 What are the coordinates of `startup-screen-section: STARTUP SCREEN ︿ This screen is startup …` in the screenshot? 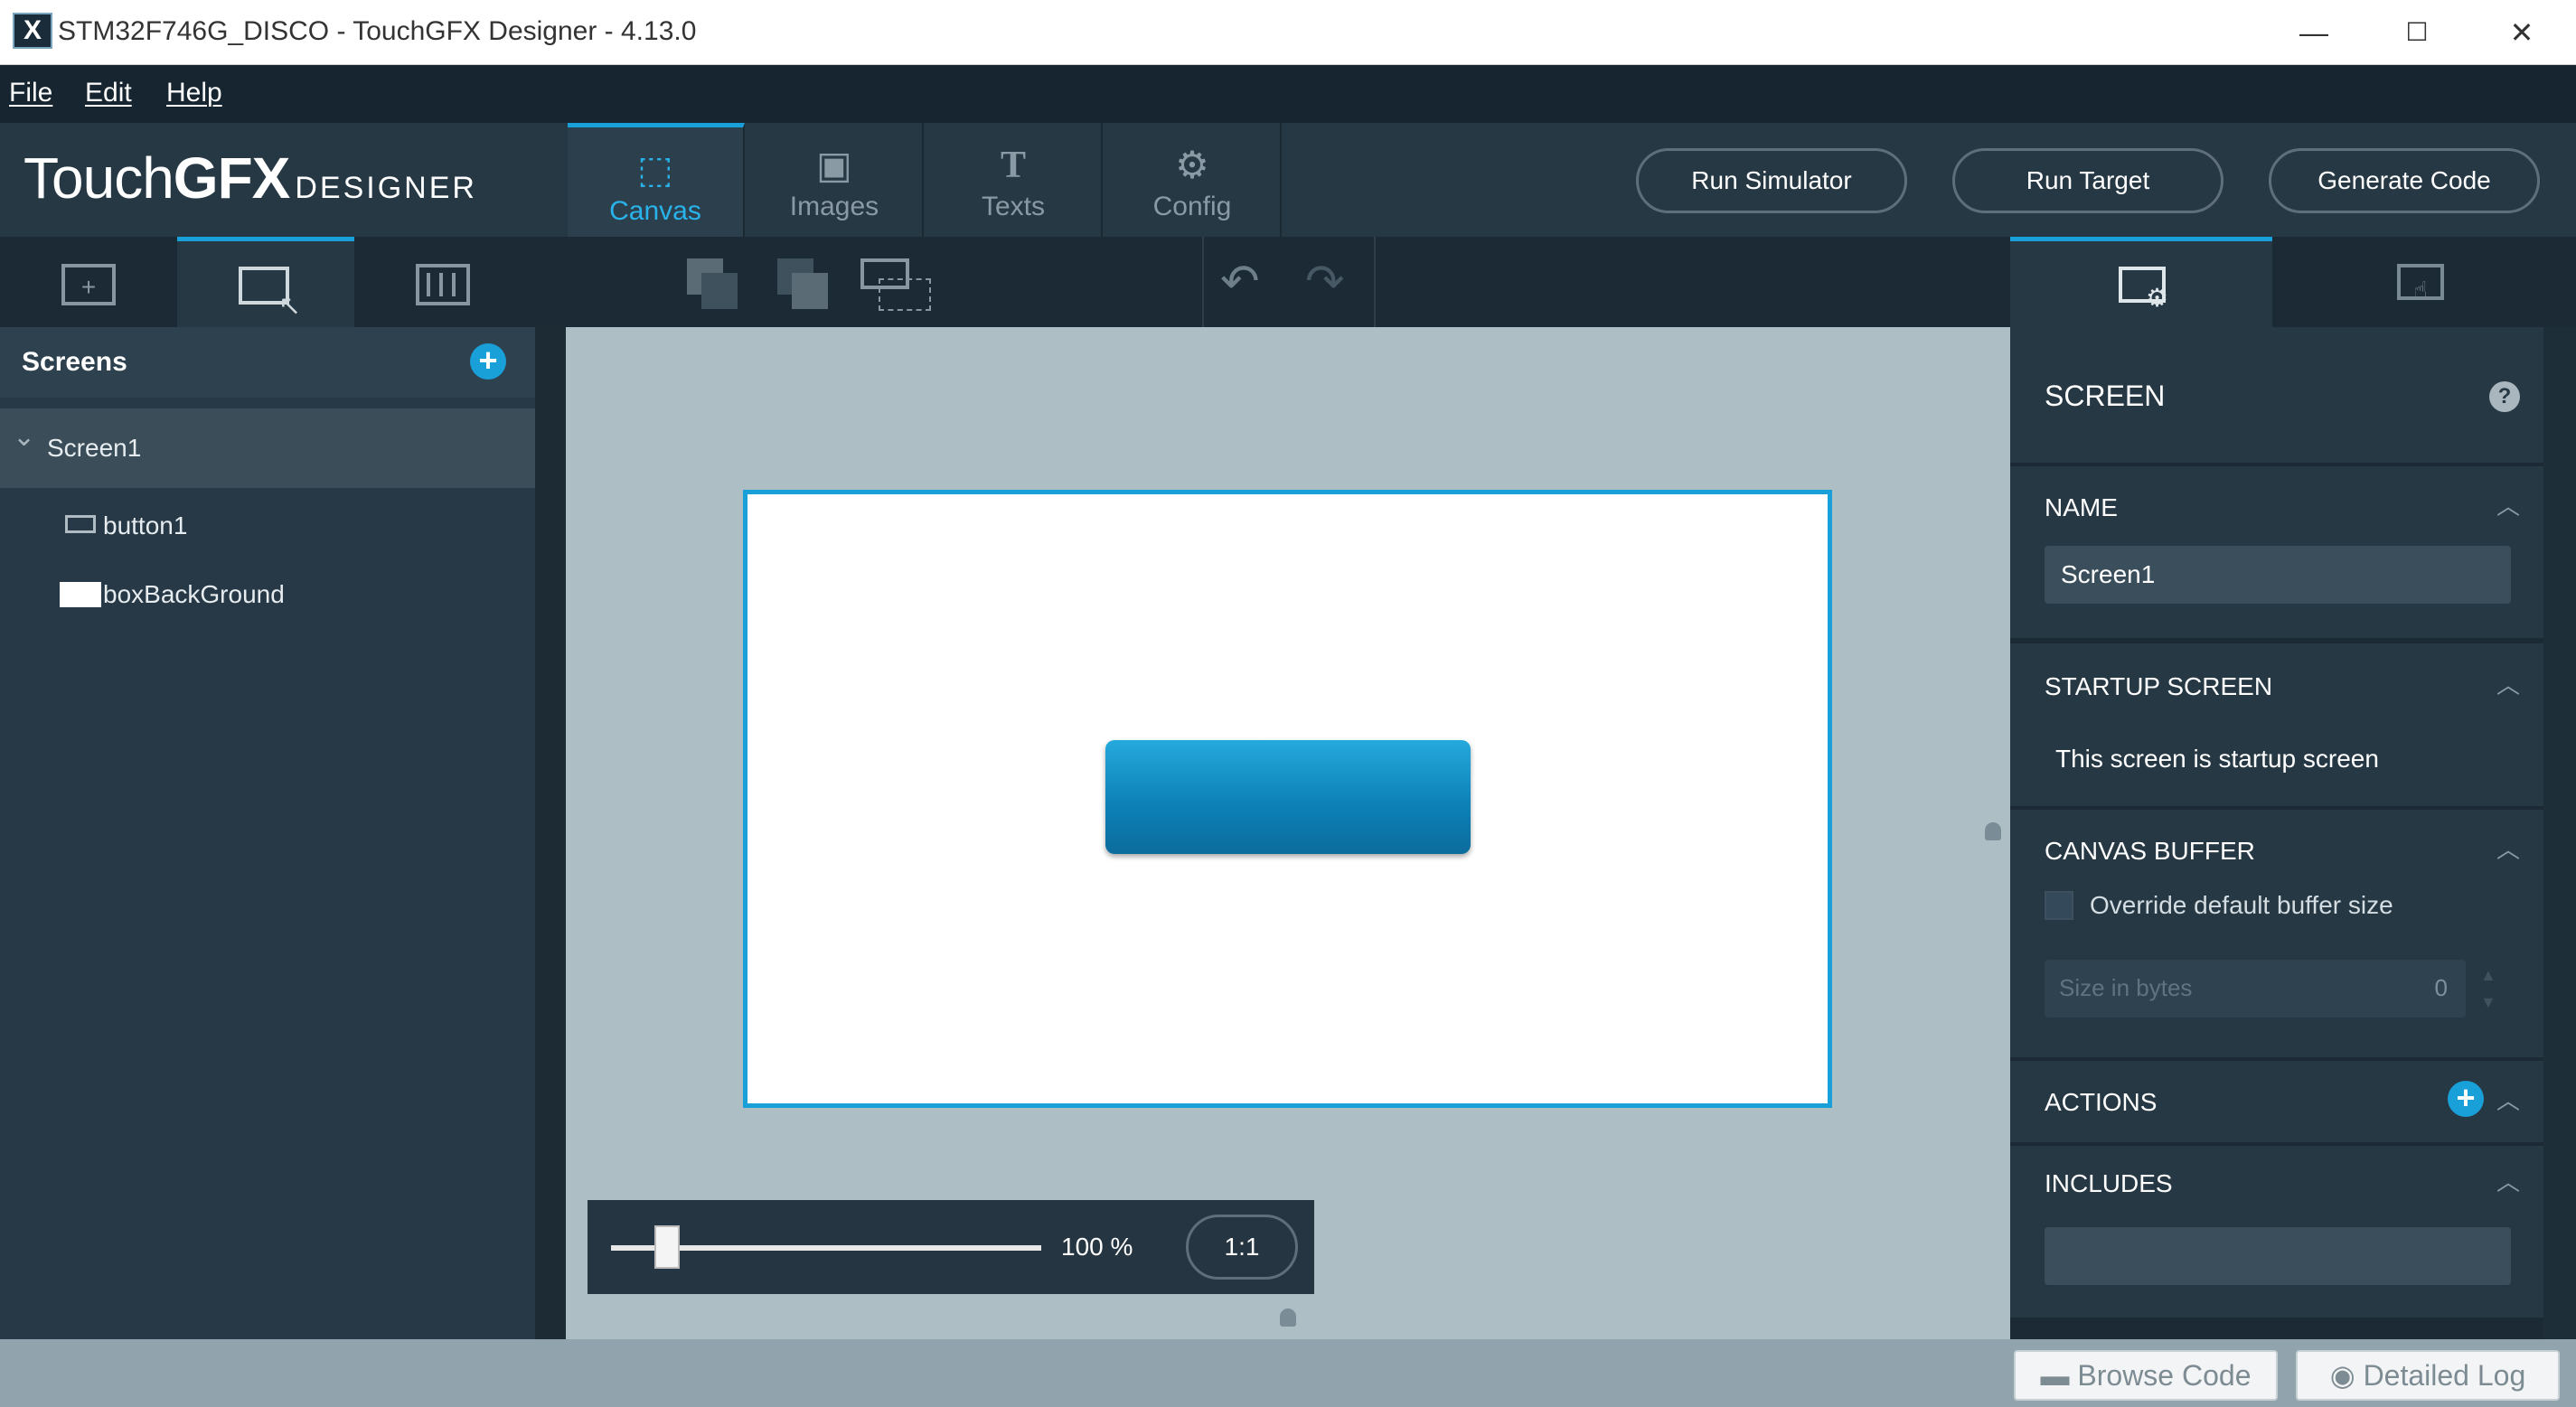 It's located at (2276, 725).